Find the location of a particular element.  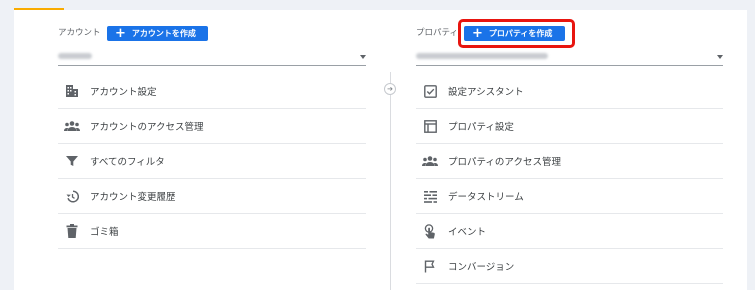

menu-item-label: ゴミ箱 is located at coordinates (104, 232).